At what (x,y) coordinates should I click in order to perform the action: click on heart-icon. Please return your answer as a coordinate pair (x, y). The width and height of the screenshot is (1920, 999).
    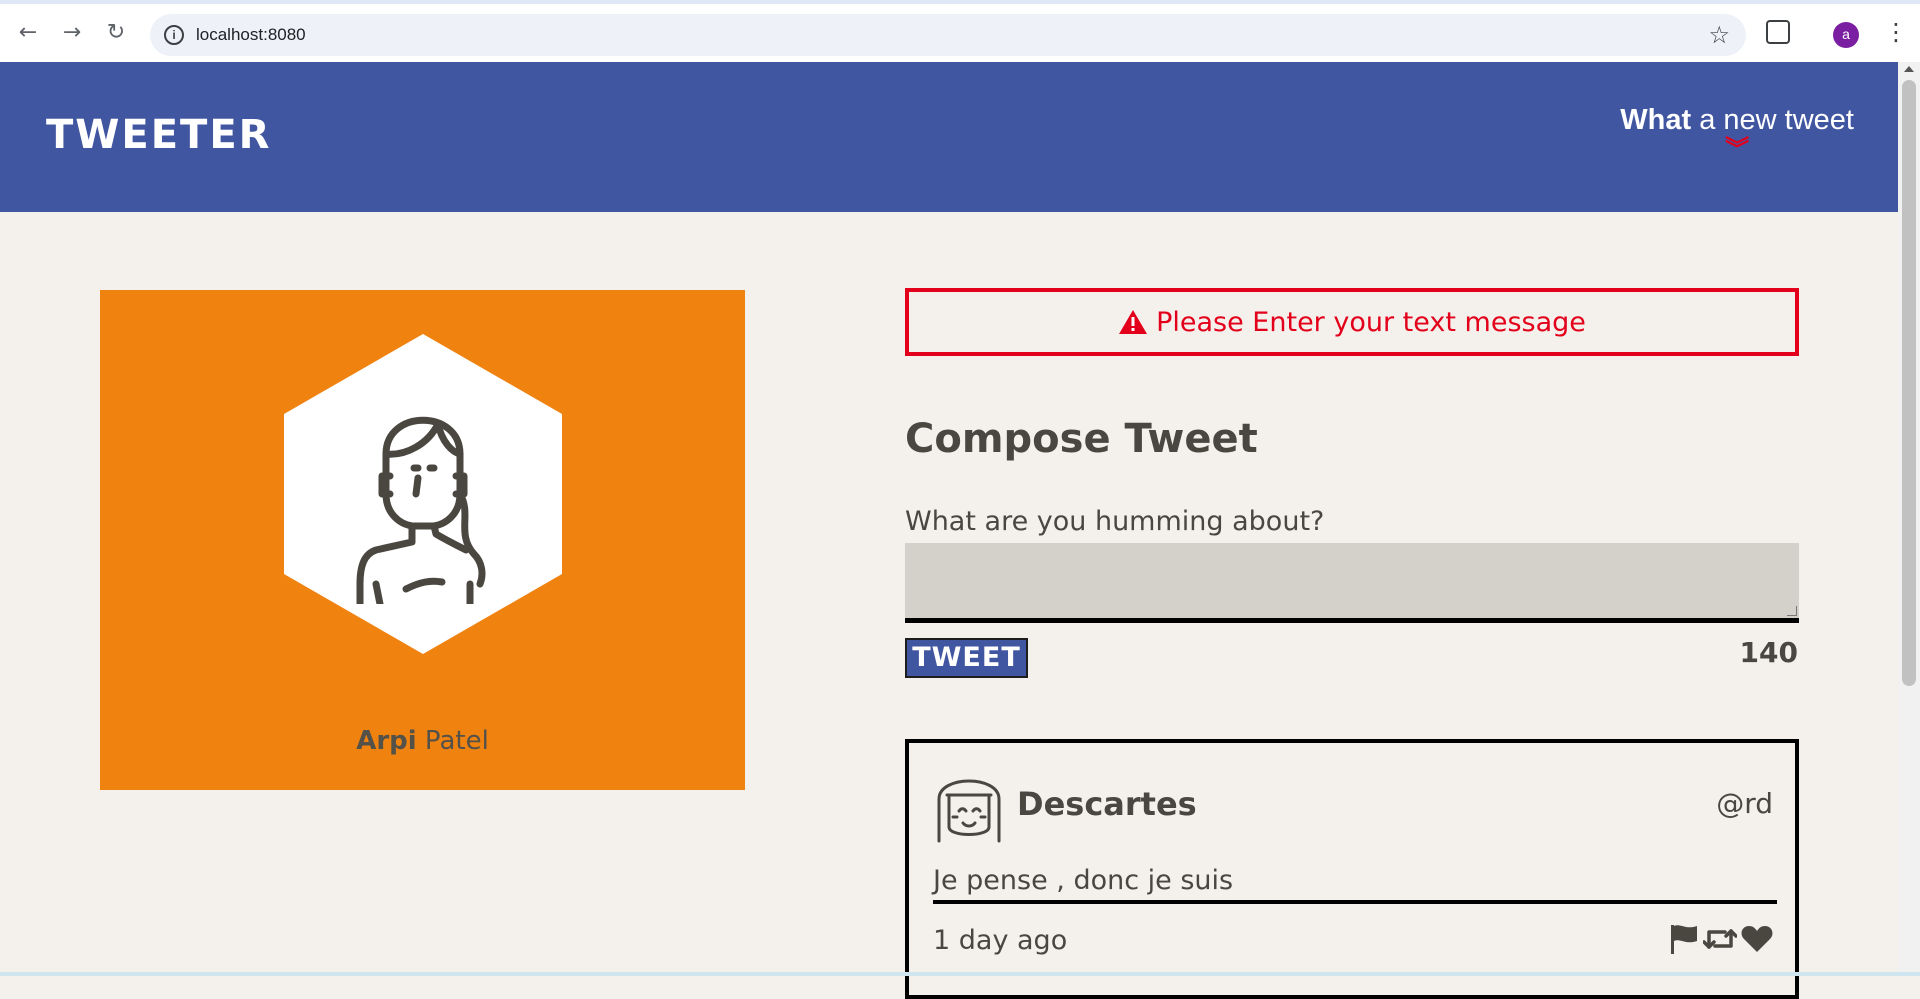
    Looking at the image, I should click on (1757, 939).